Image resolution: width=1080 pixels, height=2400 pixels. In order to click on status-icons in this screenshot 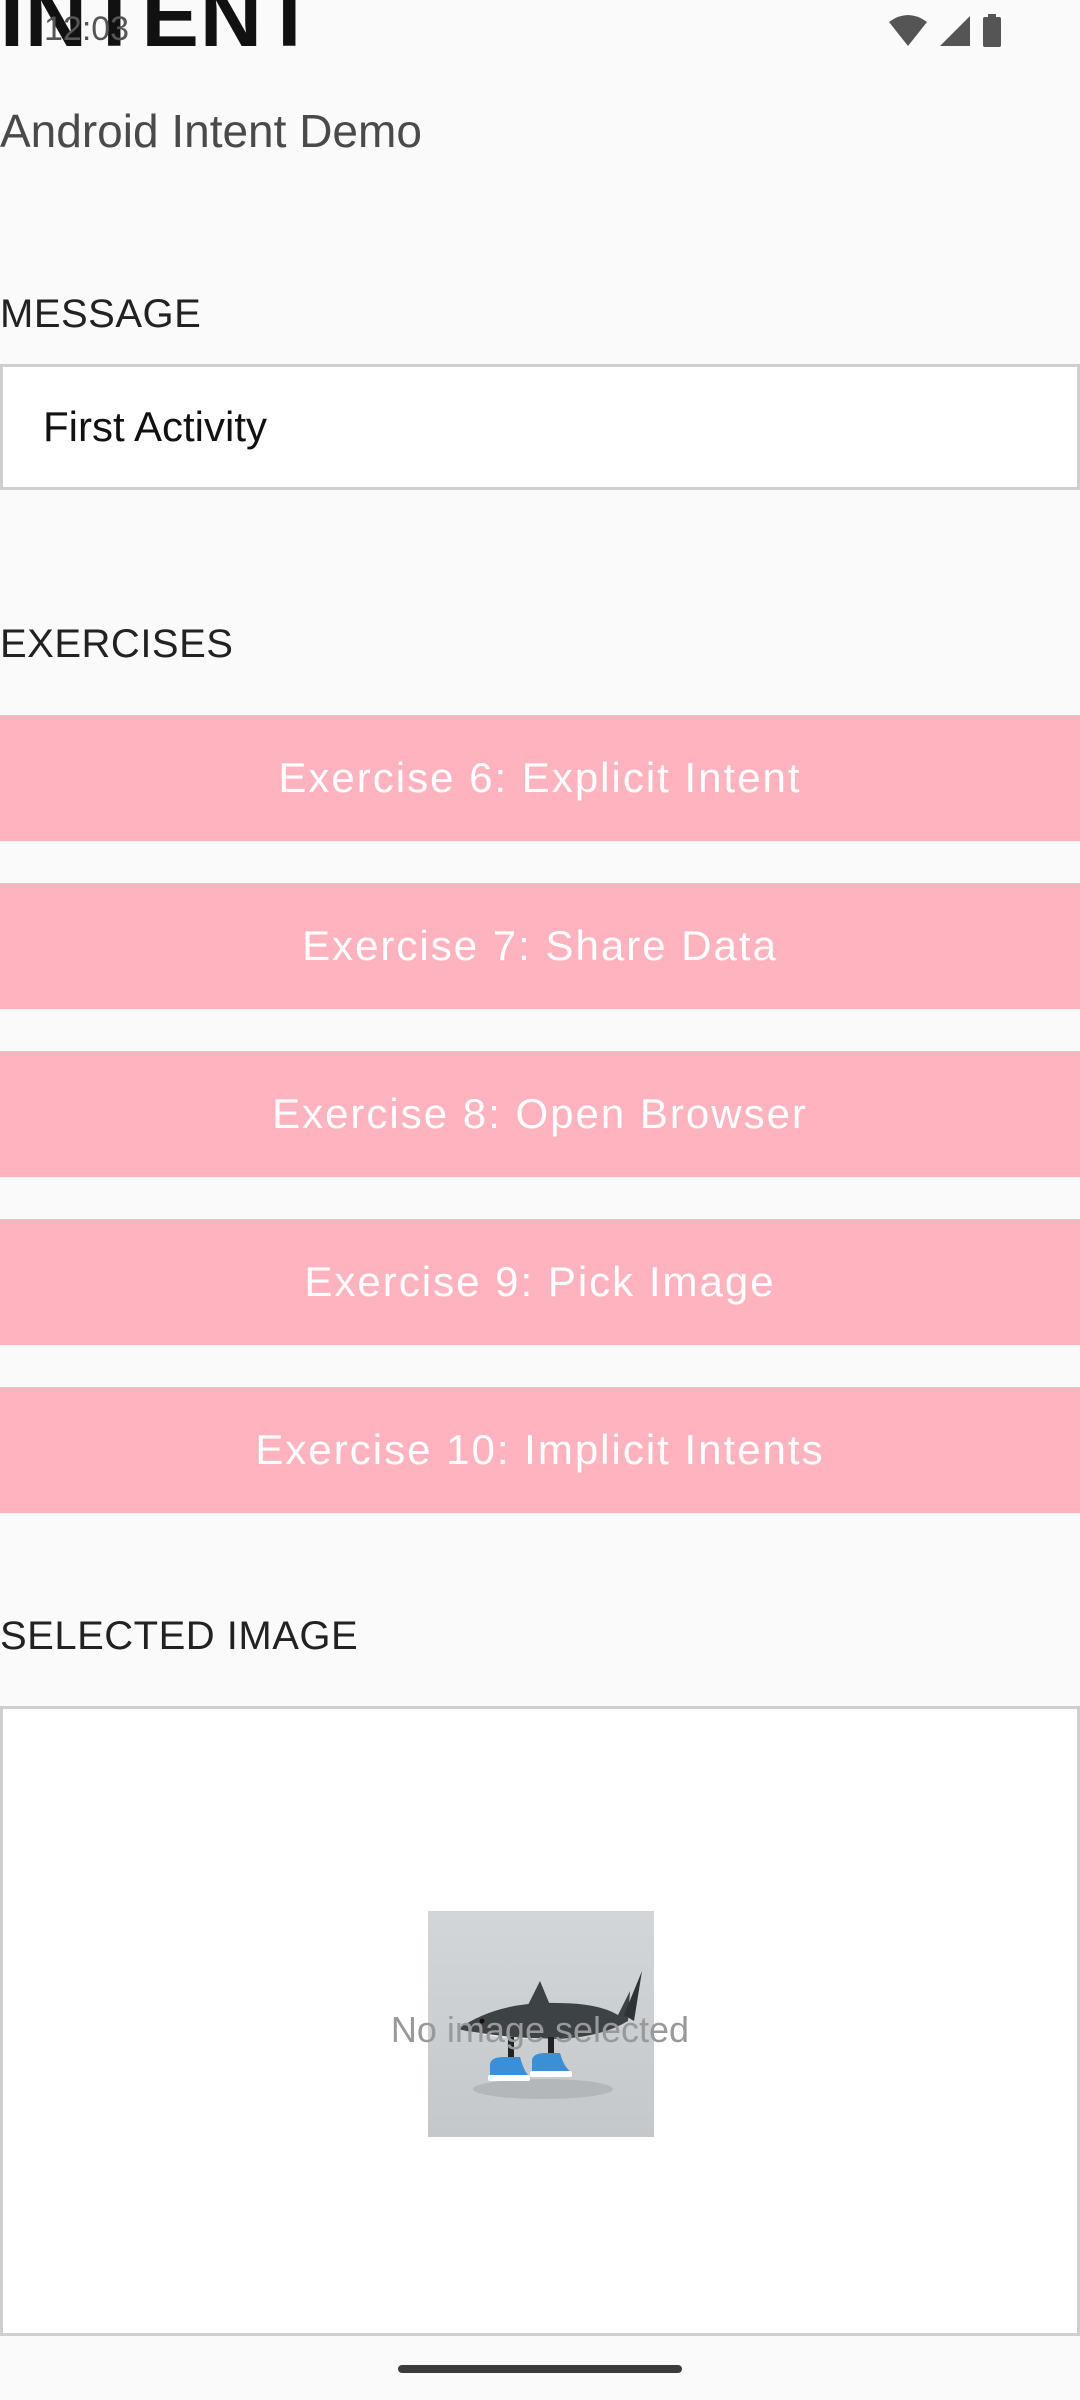, I will do `click(945, 33)`.